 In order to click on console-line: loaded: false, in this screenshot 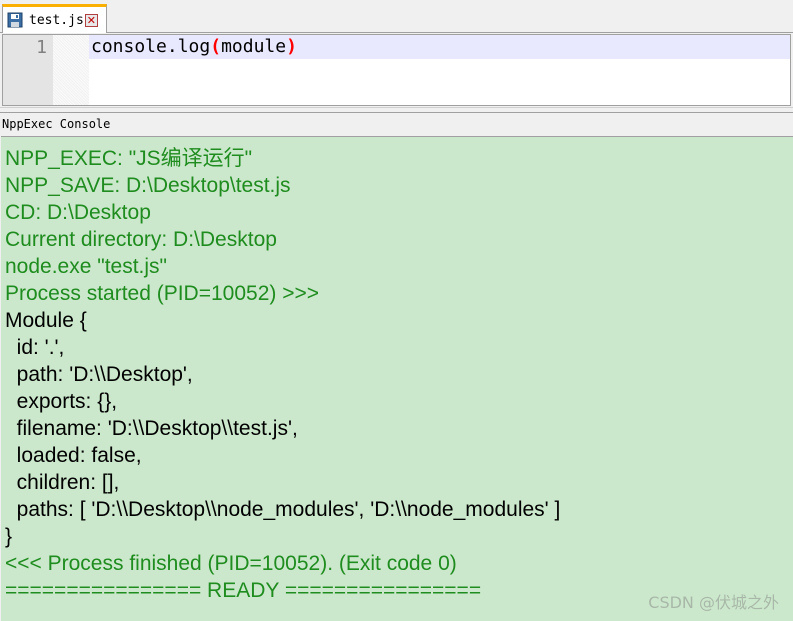, I will do `click(73, 455)`.